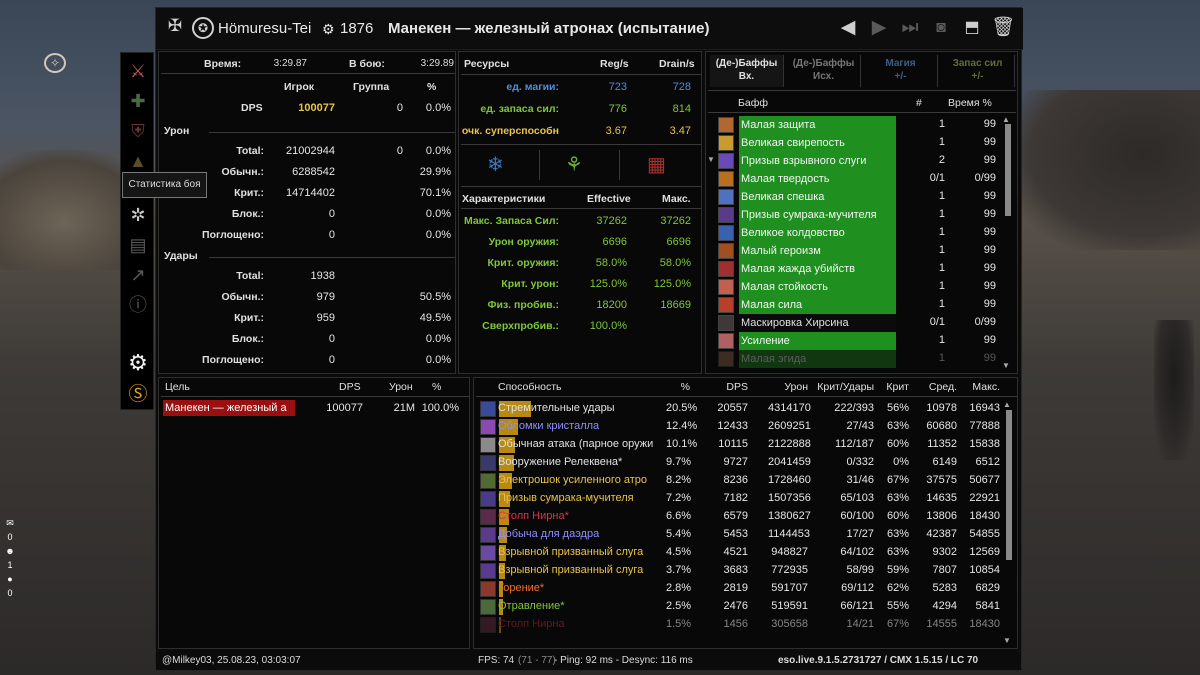 This screenshot has height=675, width=1200. I want to click on info-icon: ⓘ, so click(138, 305).